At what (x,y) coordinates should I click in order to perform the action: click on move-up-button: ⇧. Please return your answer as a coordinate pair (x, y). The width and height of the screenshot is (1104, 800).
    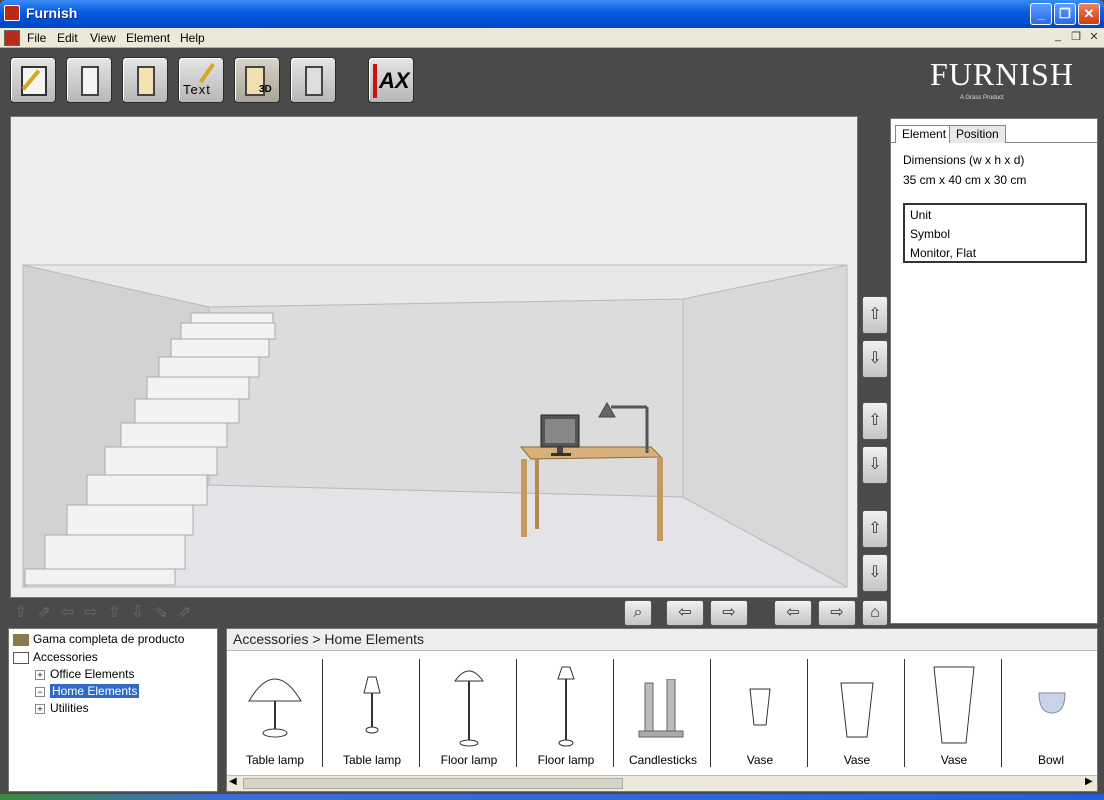
    Looking at the image, I should click on (875, 421).